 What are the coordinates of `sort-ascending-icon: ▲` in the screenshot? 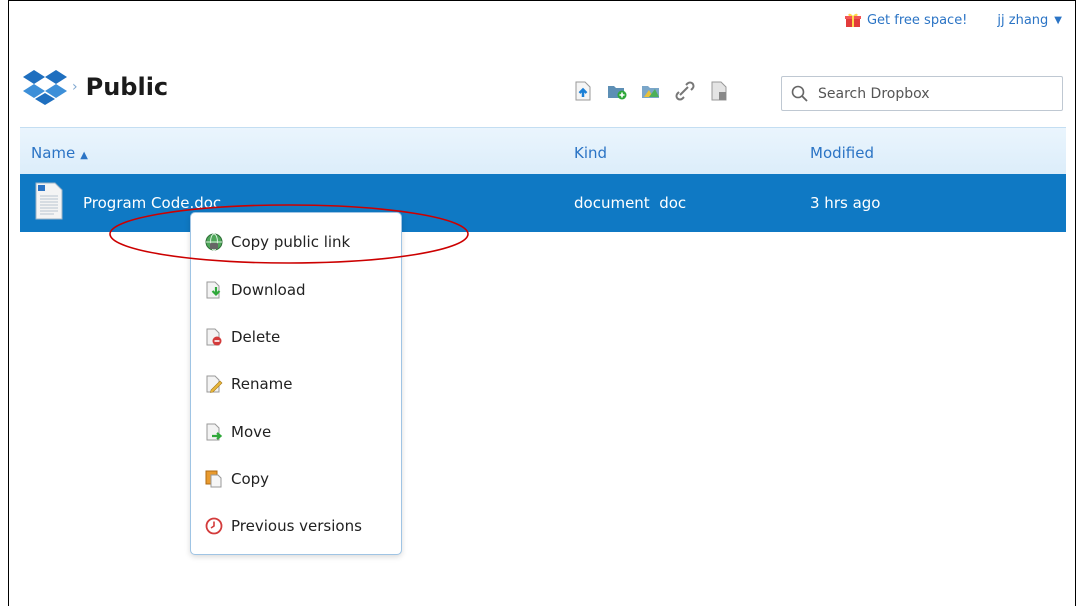 It's located at (84, 155).